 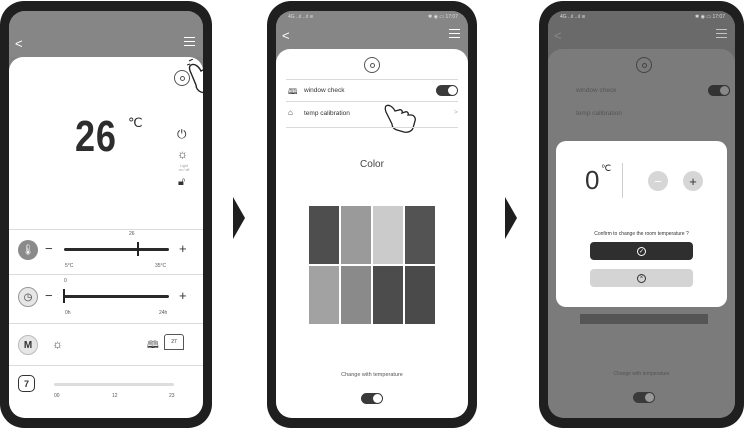 I want to click on house-icon: ⌂, so click(x=290, y=112).